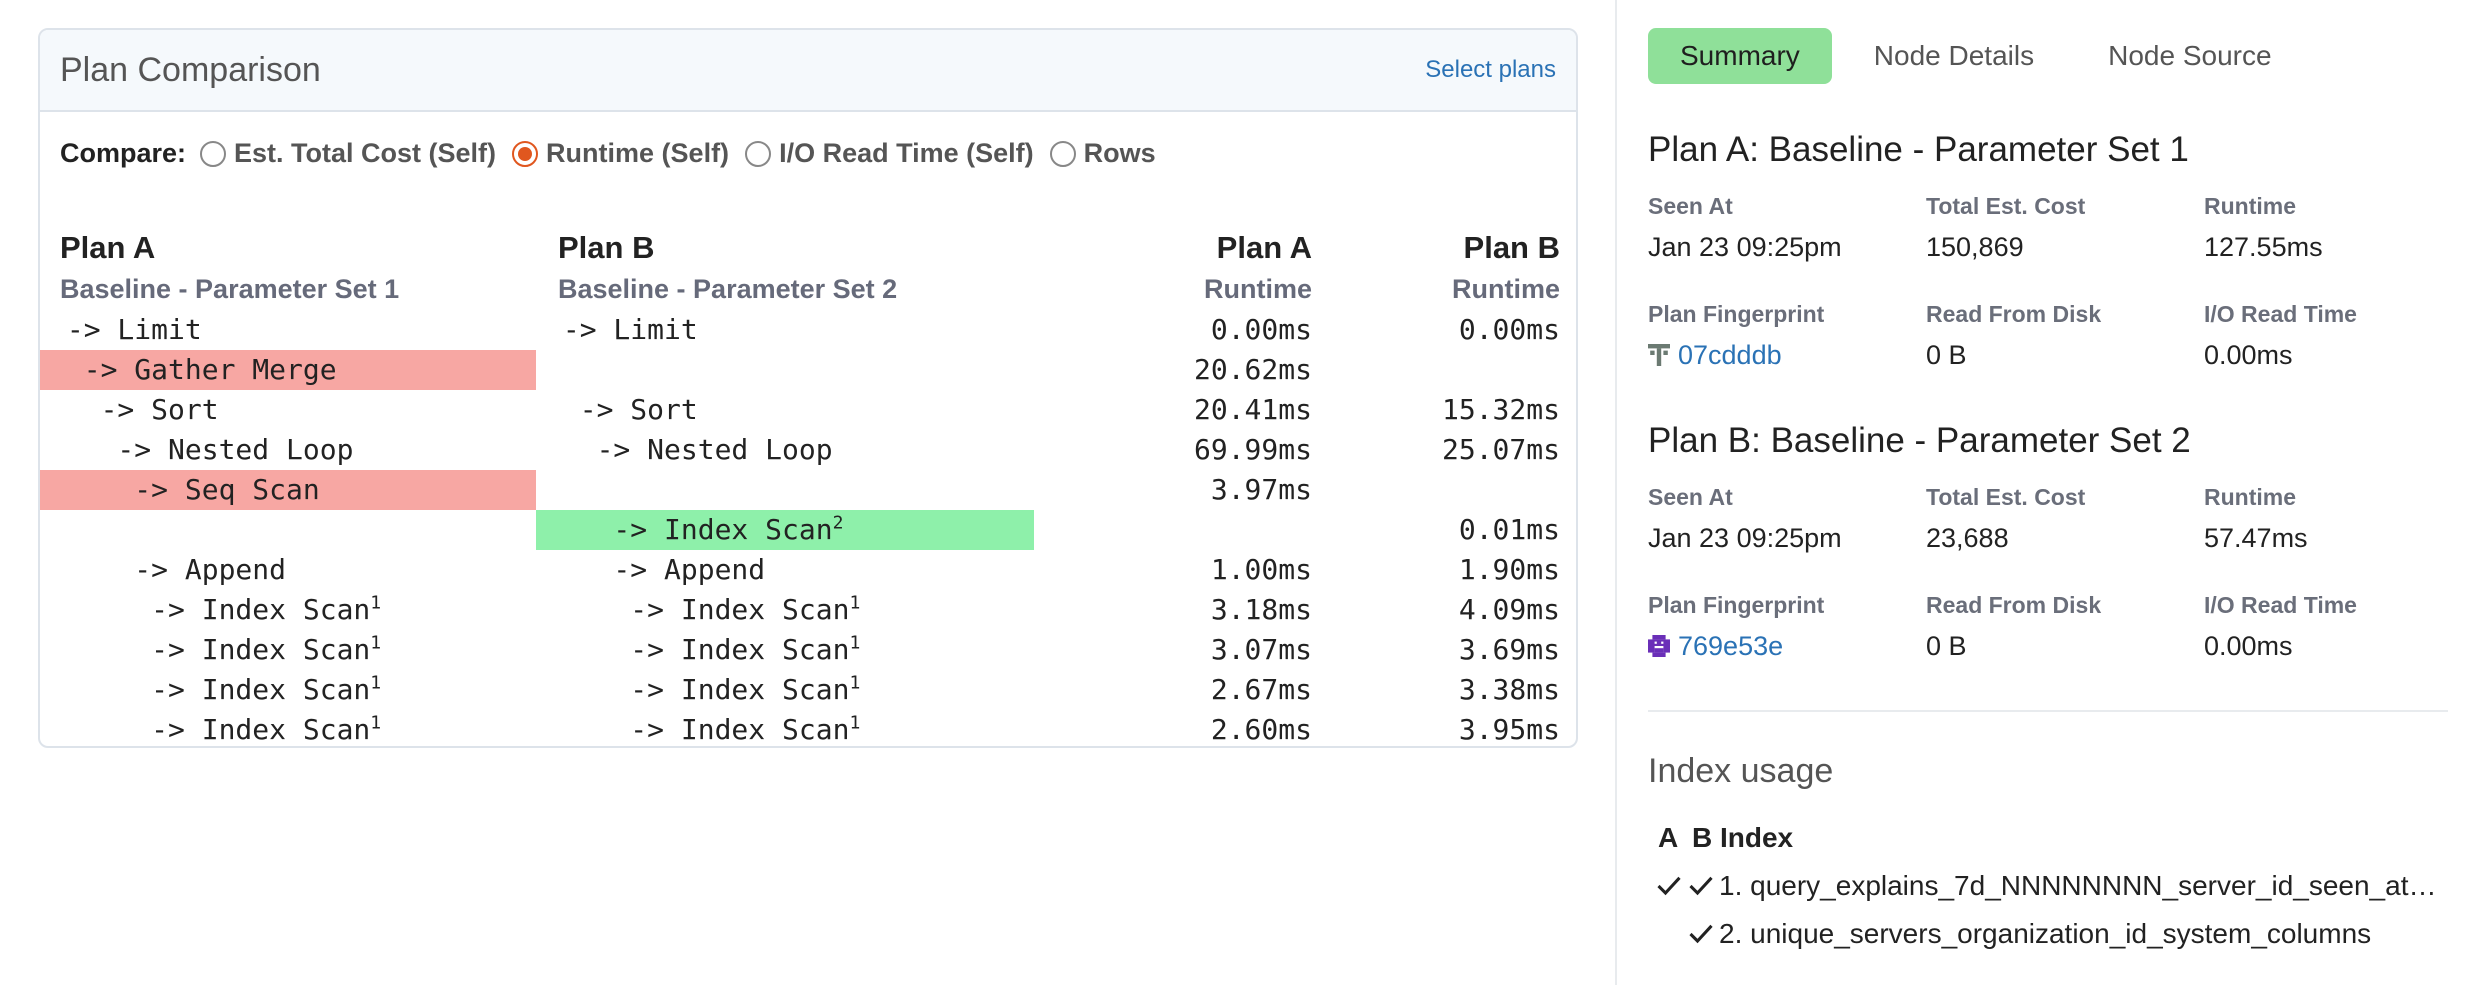  I want to click on plan-b-runtime-value, so click(1450, 490).